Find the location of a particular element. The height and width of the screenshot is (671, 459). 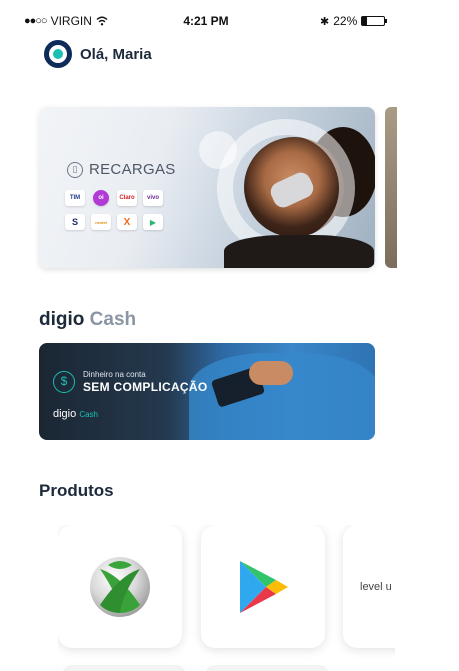

operator-oi-logo: oi is located at coordinates (101, 198).